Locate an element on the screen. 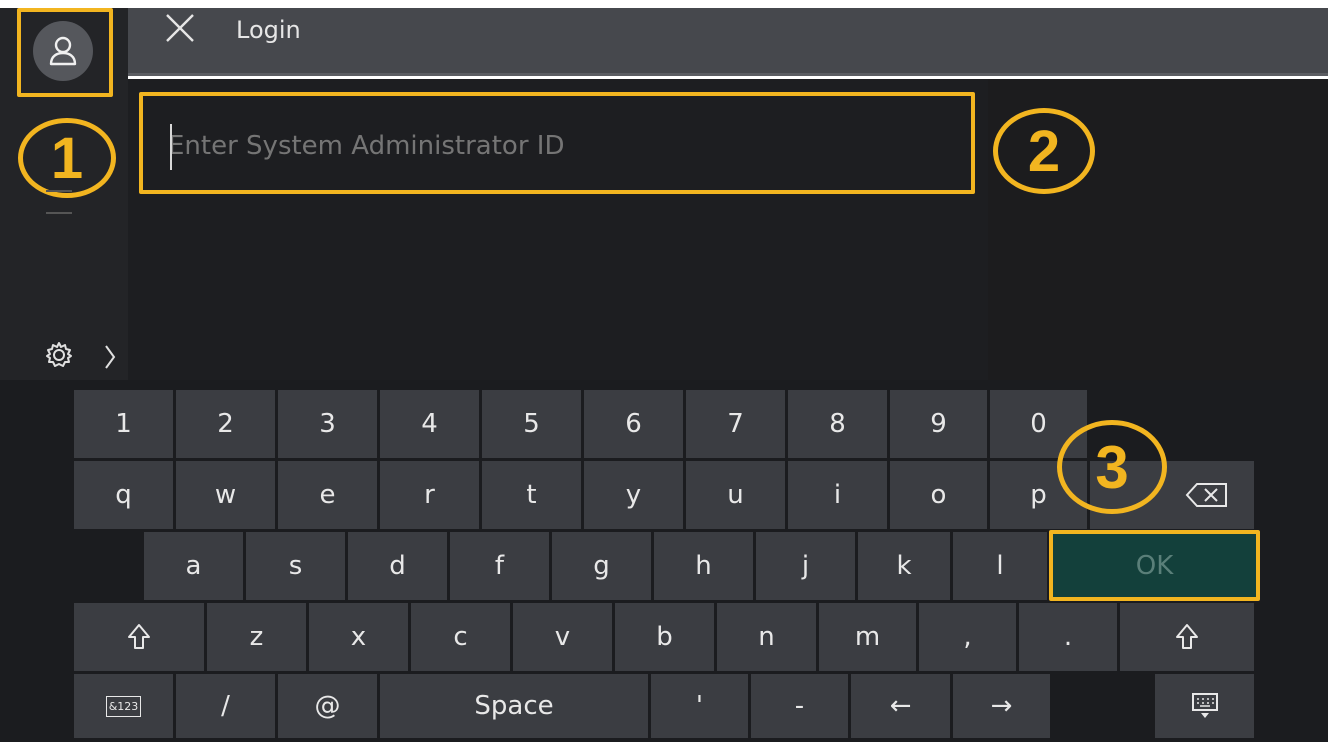  key-z: z is located at coordinates (256, 637).